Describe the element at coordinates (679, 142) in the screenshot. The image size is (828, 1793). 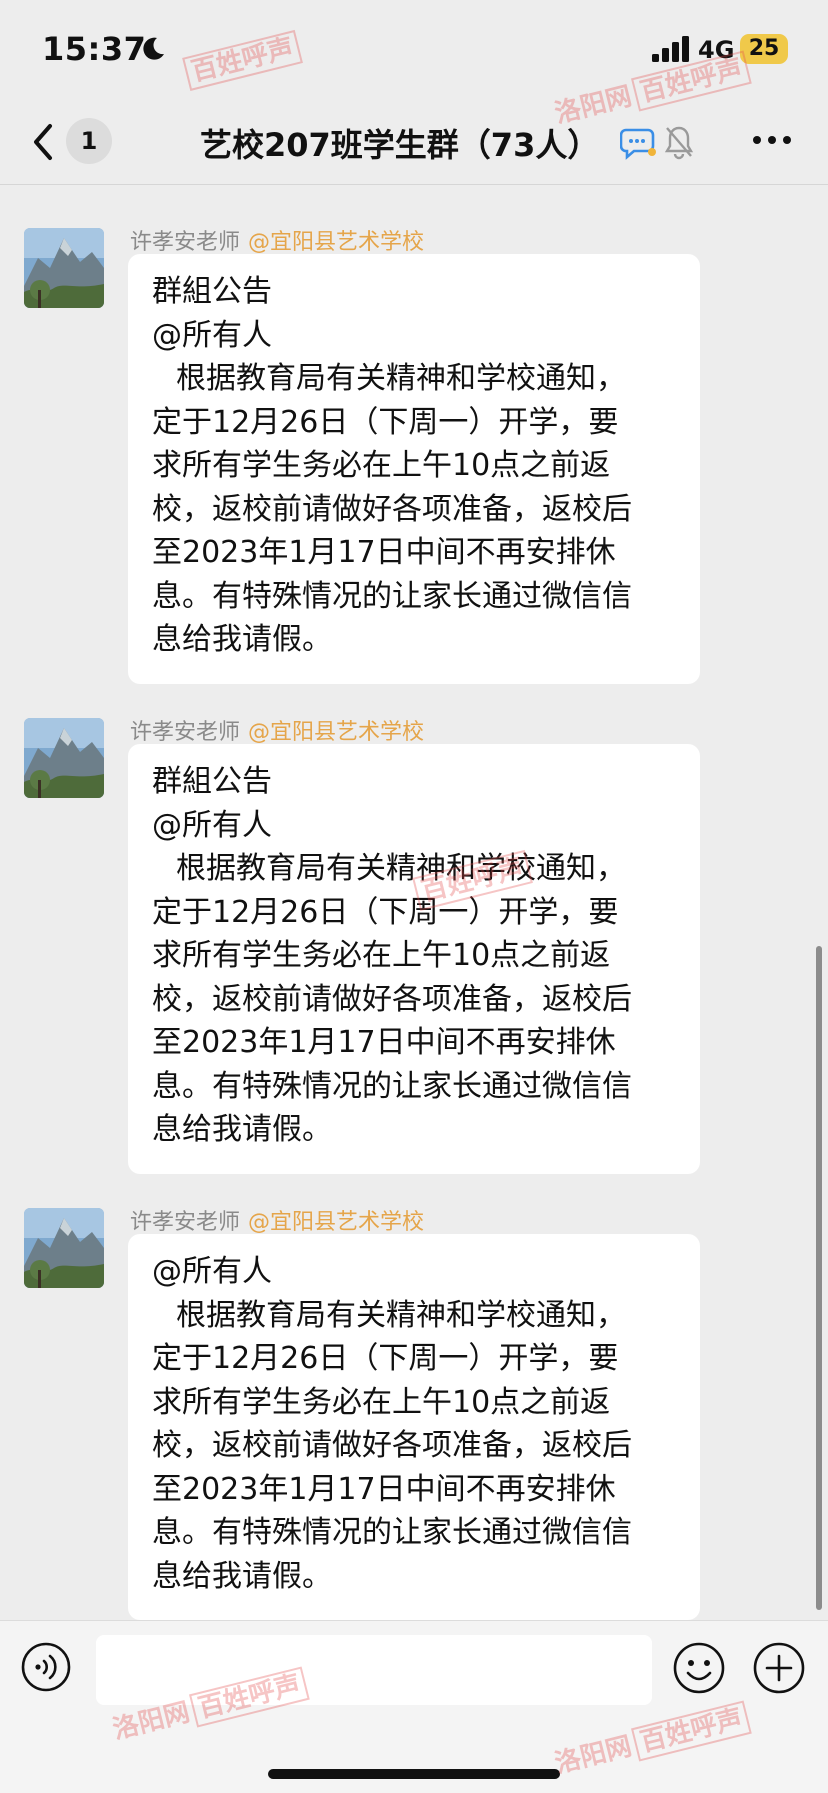
I see `mute-bell-icon` at that location.